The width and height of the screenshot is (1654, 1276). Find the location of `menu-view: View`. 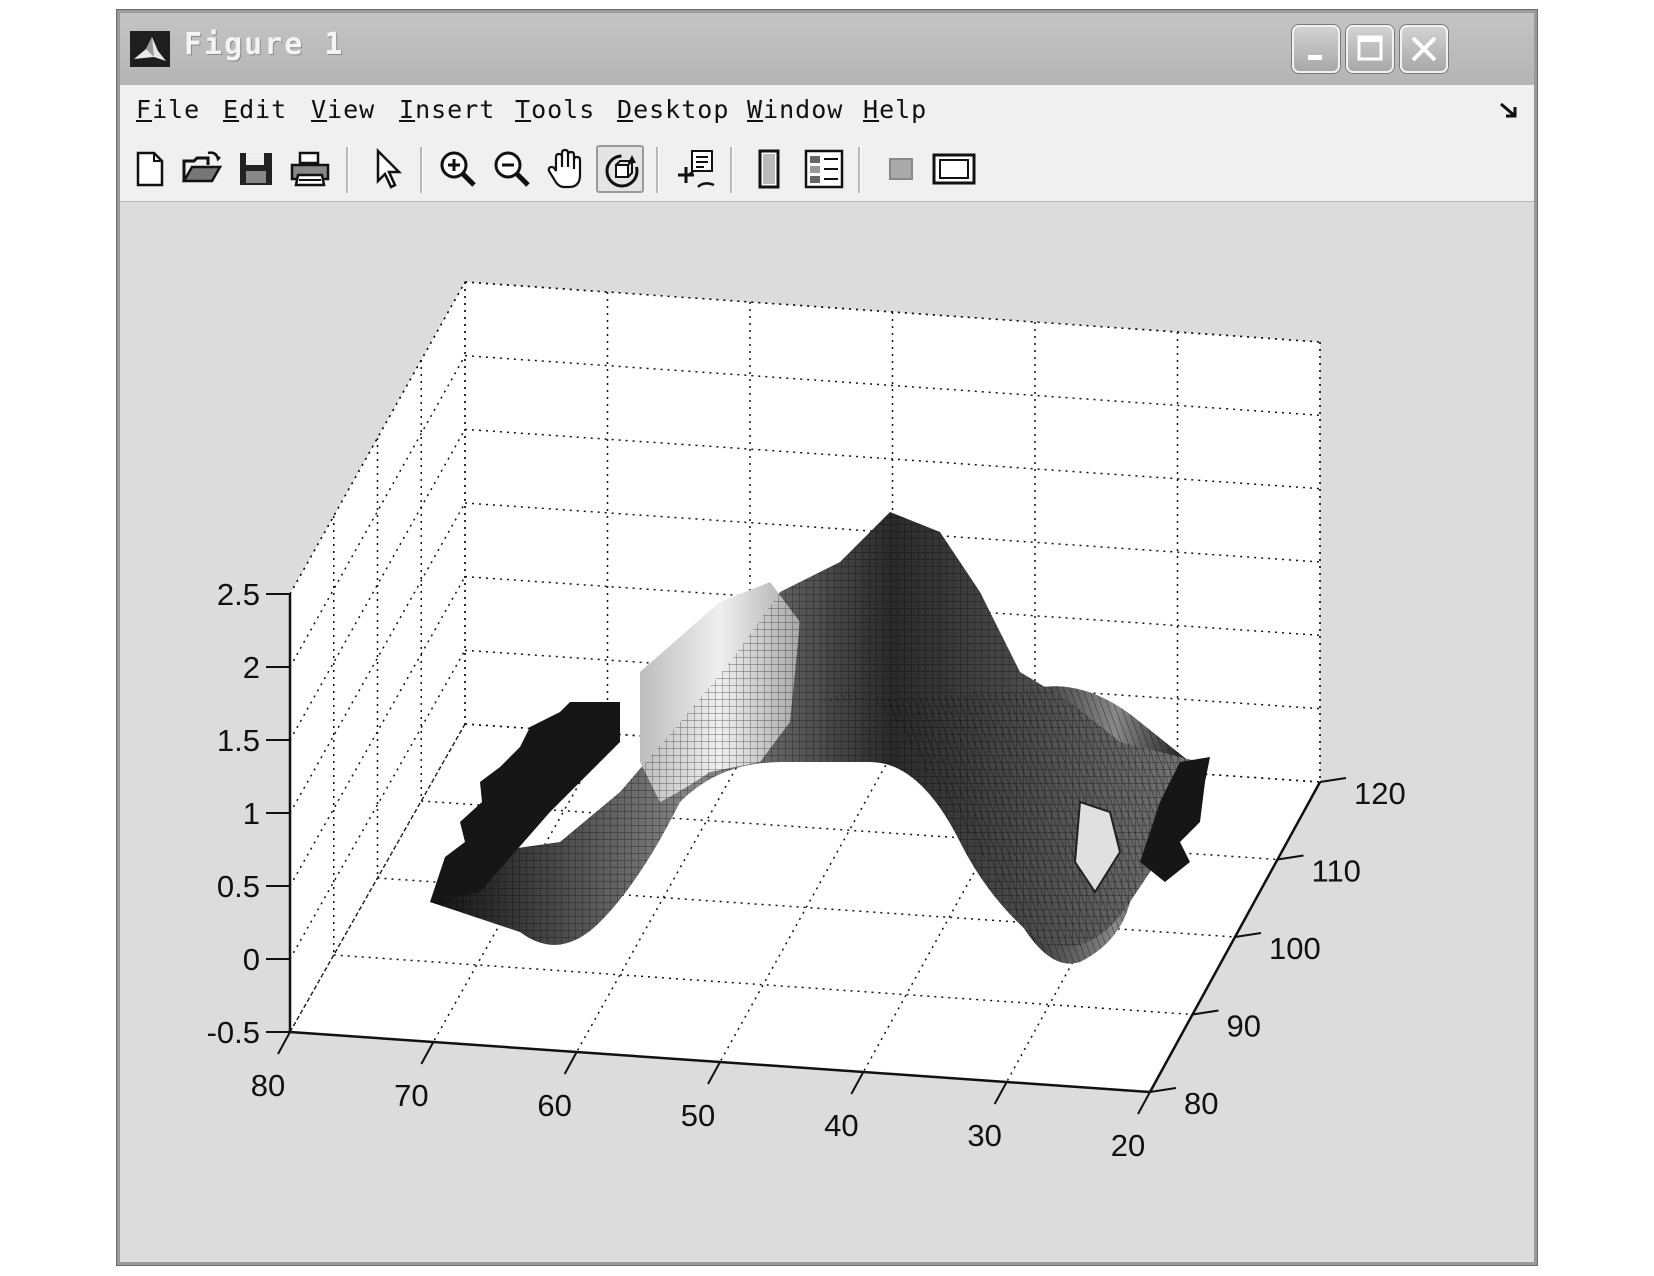

menu-view: View is located at coordinates (343, 109).